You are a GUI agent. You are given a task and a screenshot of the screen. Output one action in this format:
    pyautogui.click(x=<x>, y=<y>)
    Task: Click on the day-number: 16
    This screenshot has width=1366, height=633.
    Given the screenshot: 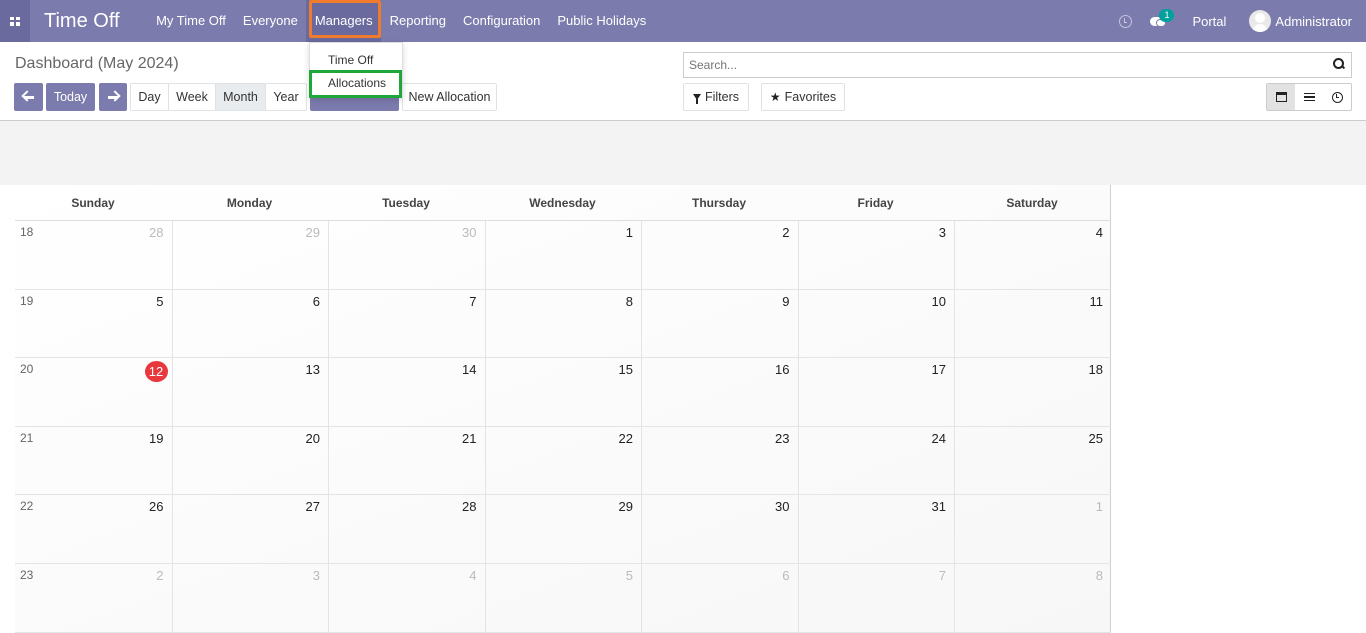 What is the action you would take?
    pyautogui.click(x=782, y=370)
    